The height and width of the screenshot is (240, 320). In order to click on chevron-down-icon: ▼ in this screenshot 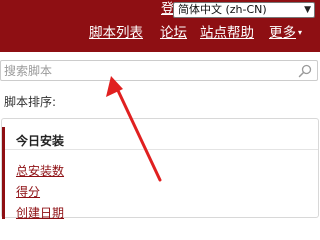, I will do `click(307, 10)`.